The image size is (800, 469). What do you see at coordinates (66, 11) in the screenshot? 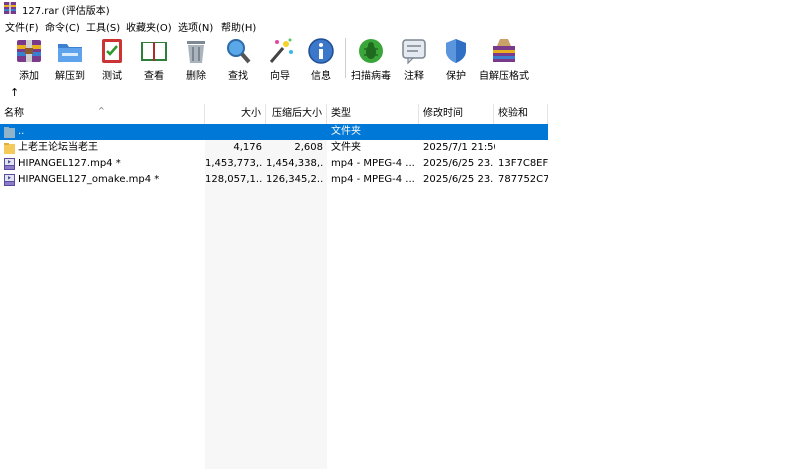
I see `window-title: 127.rar (评估版本)` at bounding box center [66, 11].